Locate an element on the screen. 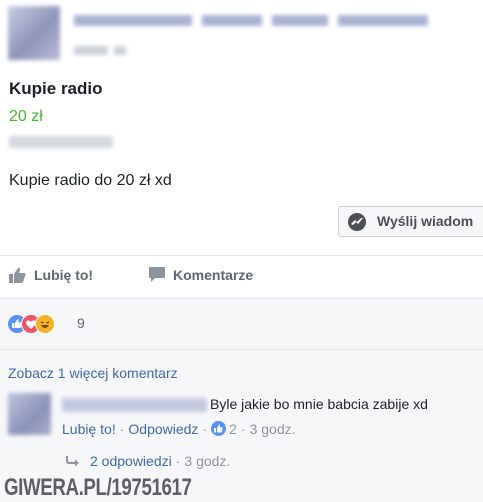  replies-count-label: 2 odpowiedzi is located at coordinates (131, 461).